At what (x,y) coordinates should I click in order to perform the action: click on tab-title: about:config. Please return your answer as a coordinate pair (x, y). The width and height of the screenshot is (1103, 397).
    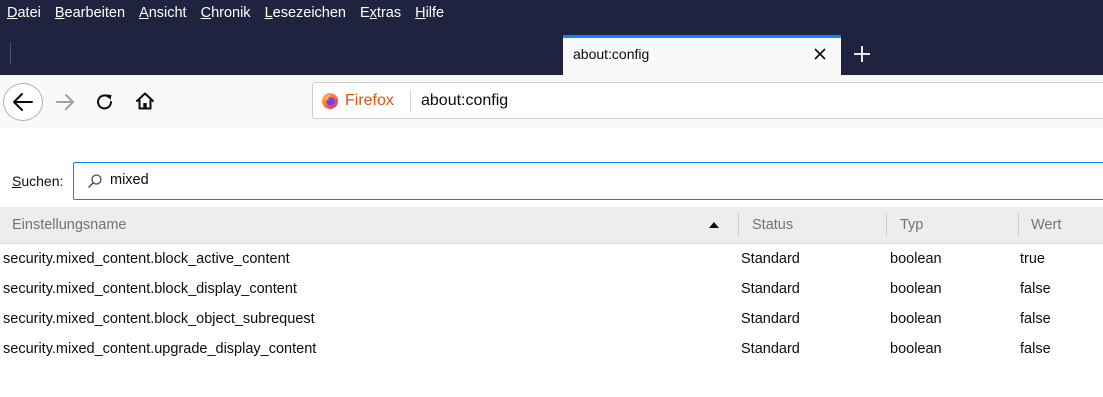
    Looking at the image, I should click on (611, 54).